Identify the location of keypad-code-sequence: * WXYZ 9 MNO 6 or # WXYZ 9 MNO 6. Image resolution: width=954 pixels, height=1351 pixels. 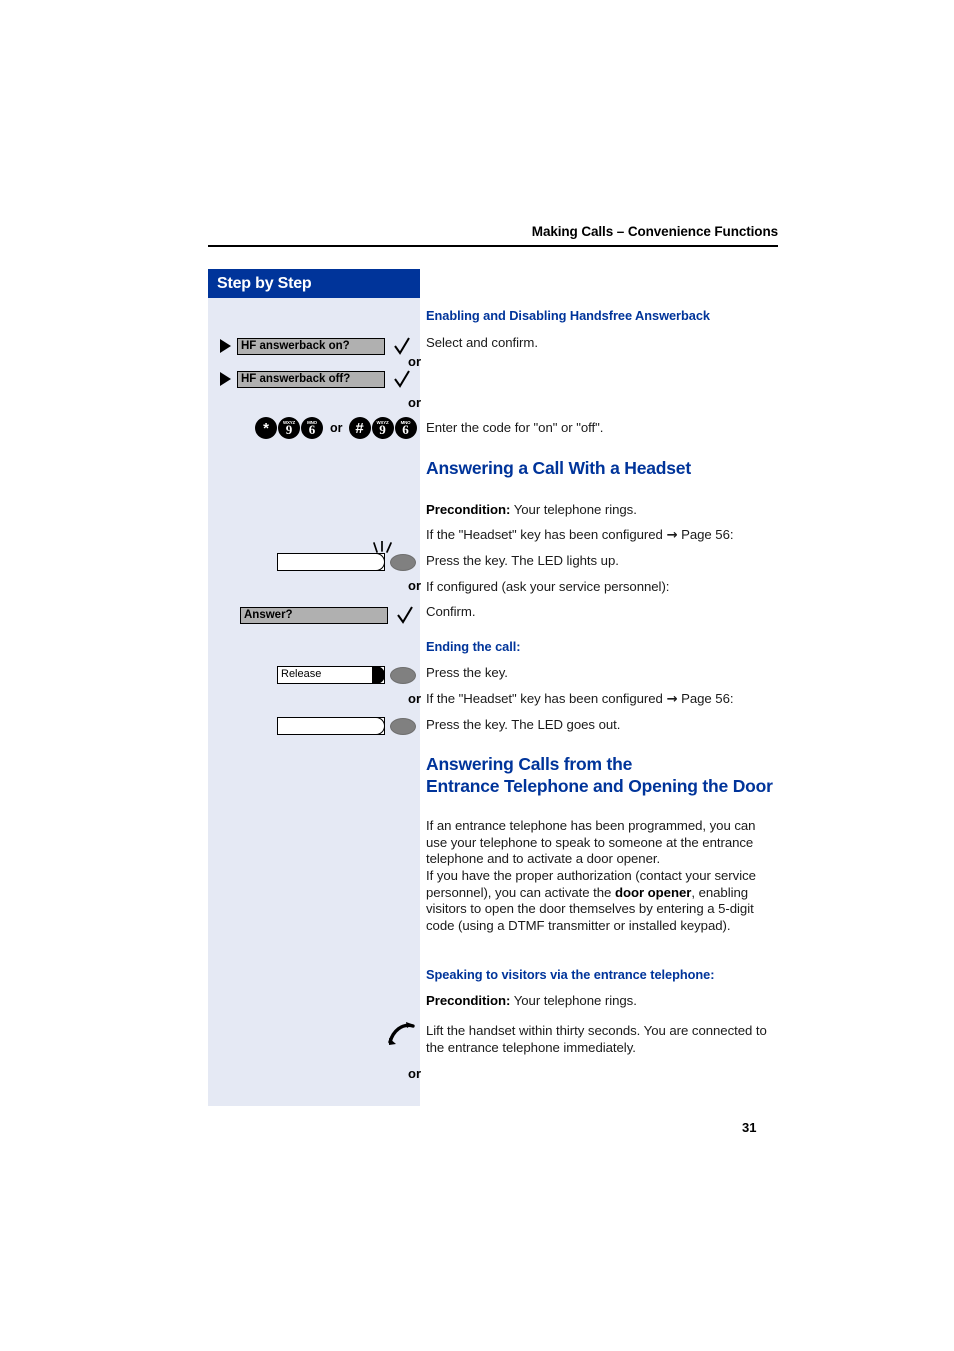
(336, 428).